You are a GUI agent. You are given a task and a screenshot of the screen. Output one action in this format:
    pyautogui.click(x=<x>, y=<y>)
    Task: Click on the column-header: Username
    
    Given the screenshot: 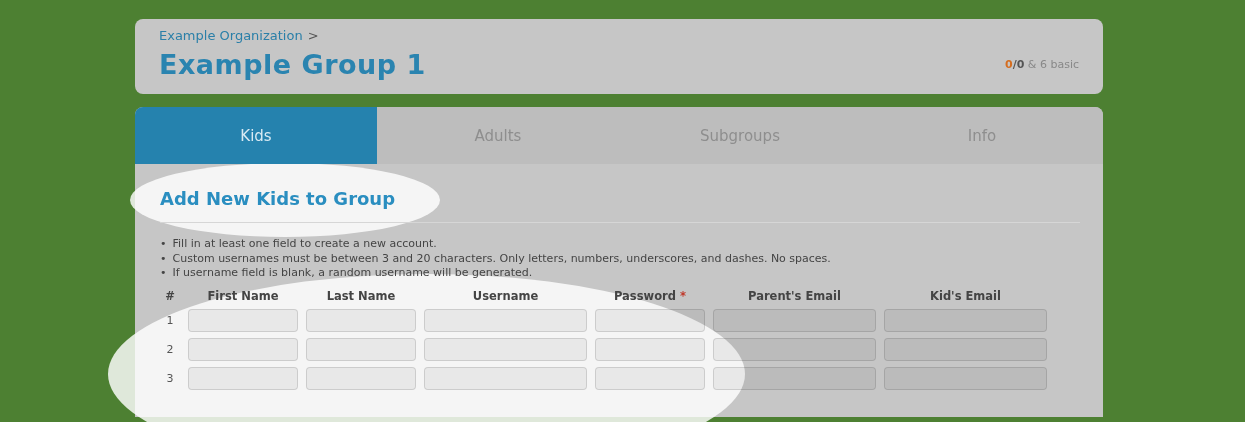 What is the action you would take?
    pyautogui.click(x=505, y=295)
    